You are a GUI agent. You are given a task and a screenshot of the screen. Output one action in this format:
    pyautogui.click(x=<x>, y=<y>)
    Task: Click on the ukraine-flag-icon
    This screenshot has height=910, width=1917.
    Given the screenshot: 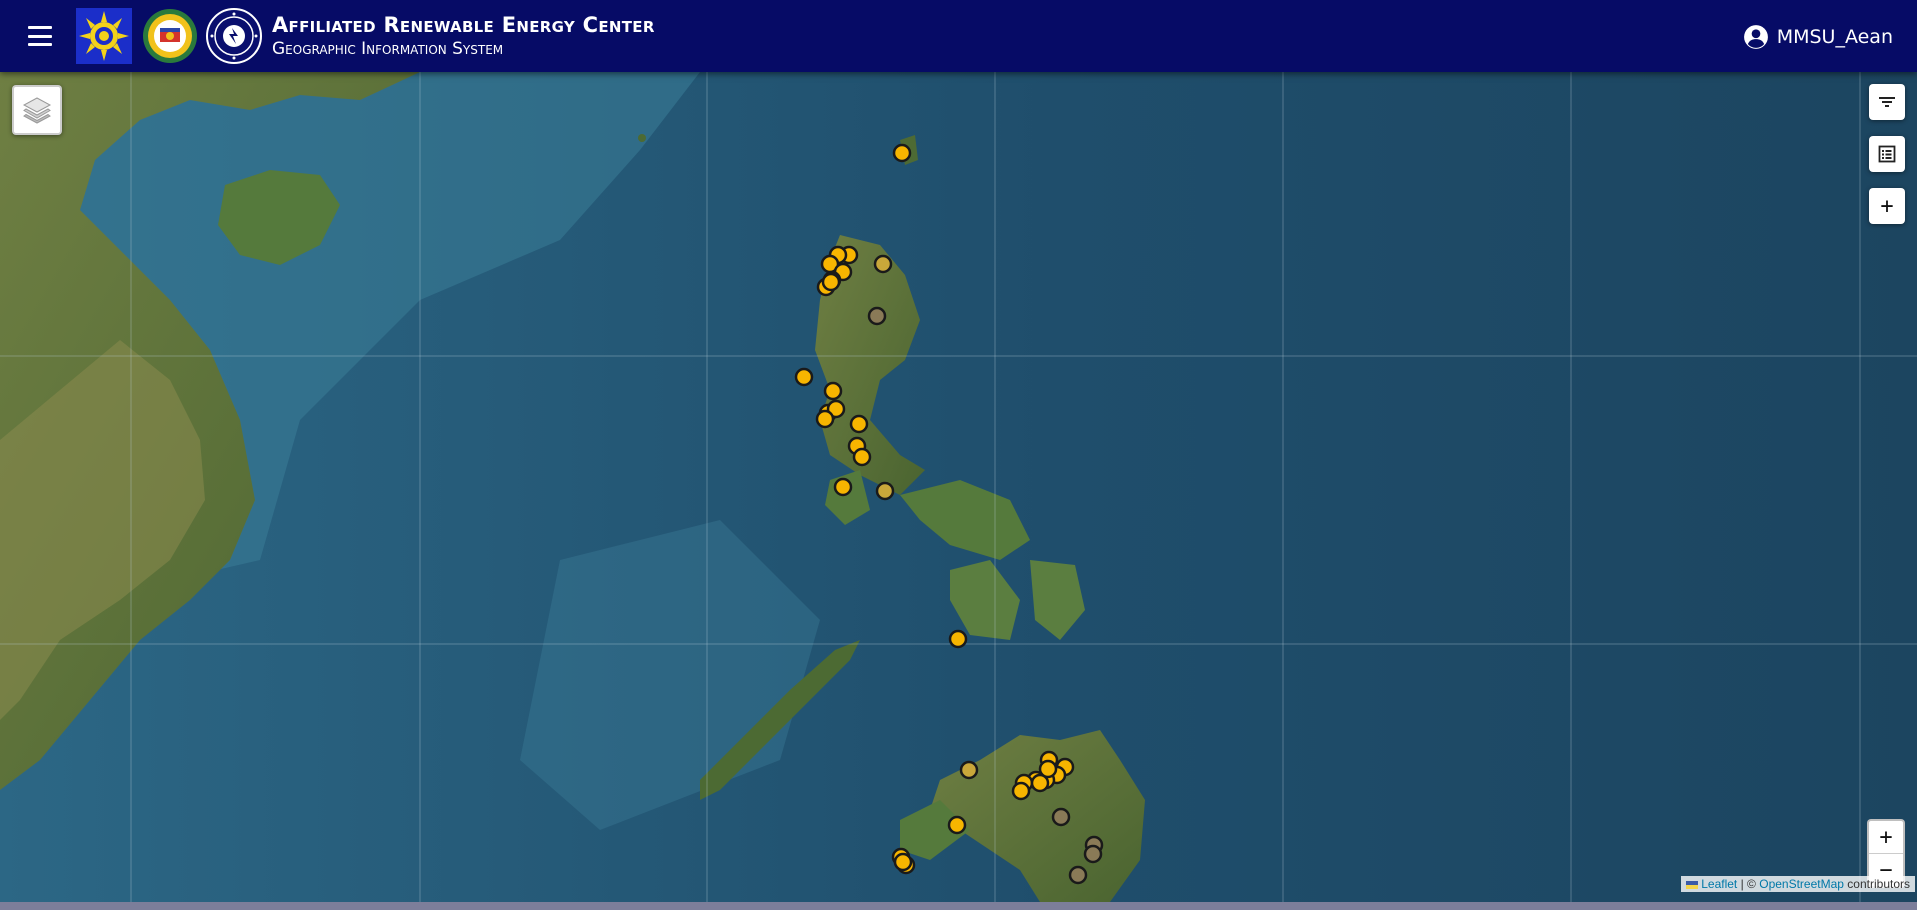 What is the action you would take?
    pyautogui.click(x=1692, y=884)
    